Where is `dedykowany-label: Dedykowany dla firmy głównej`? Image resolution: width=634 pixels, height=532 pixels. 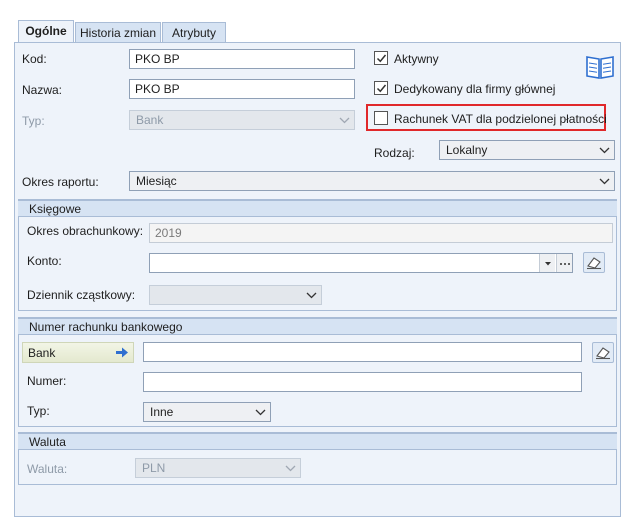 dedykowany-label: Dedykowany dla firmy głównej is located at coordinates (475, 89).